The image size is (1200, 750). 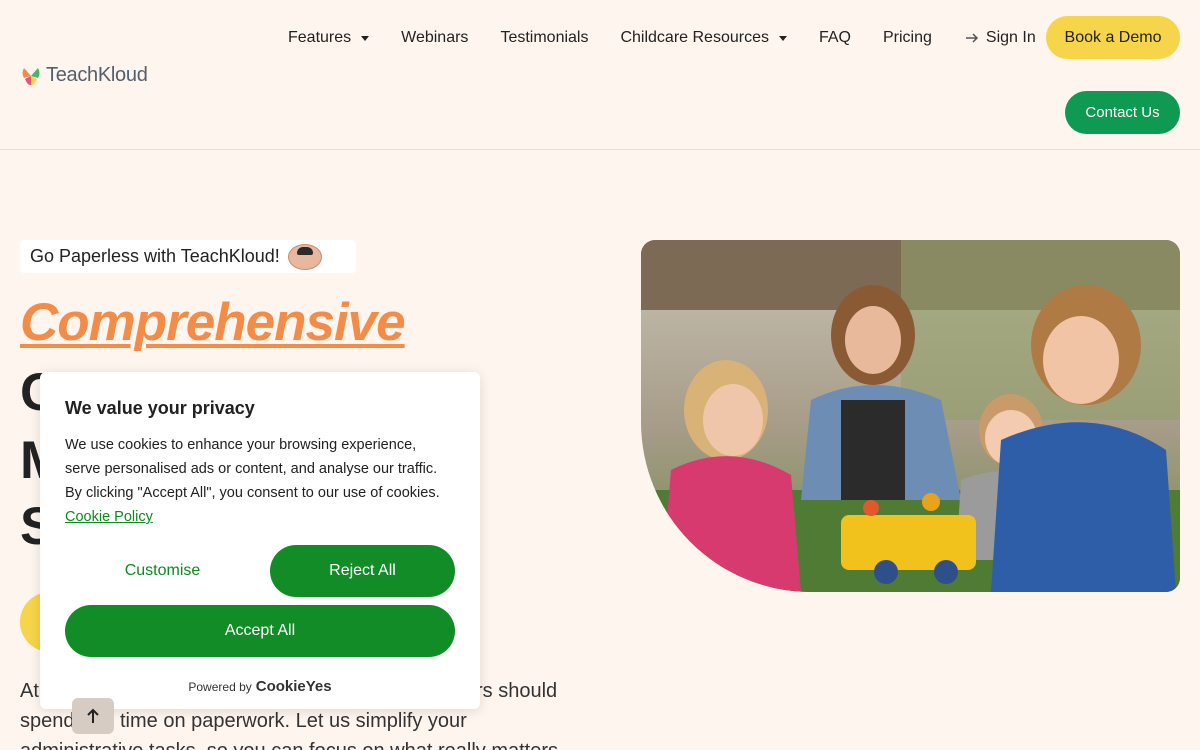 I want to click on powered-by-label: Powered by, so click(x=220, y=687).